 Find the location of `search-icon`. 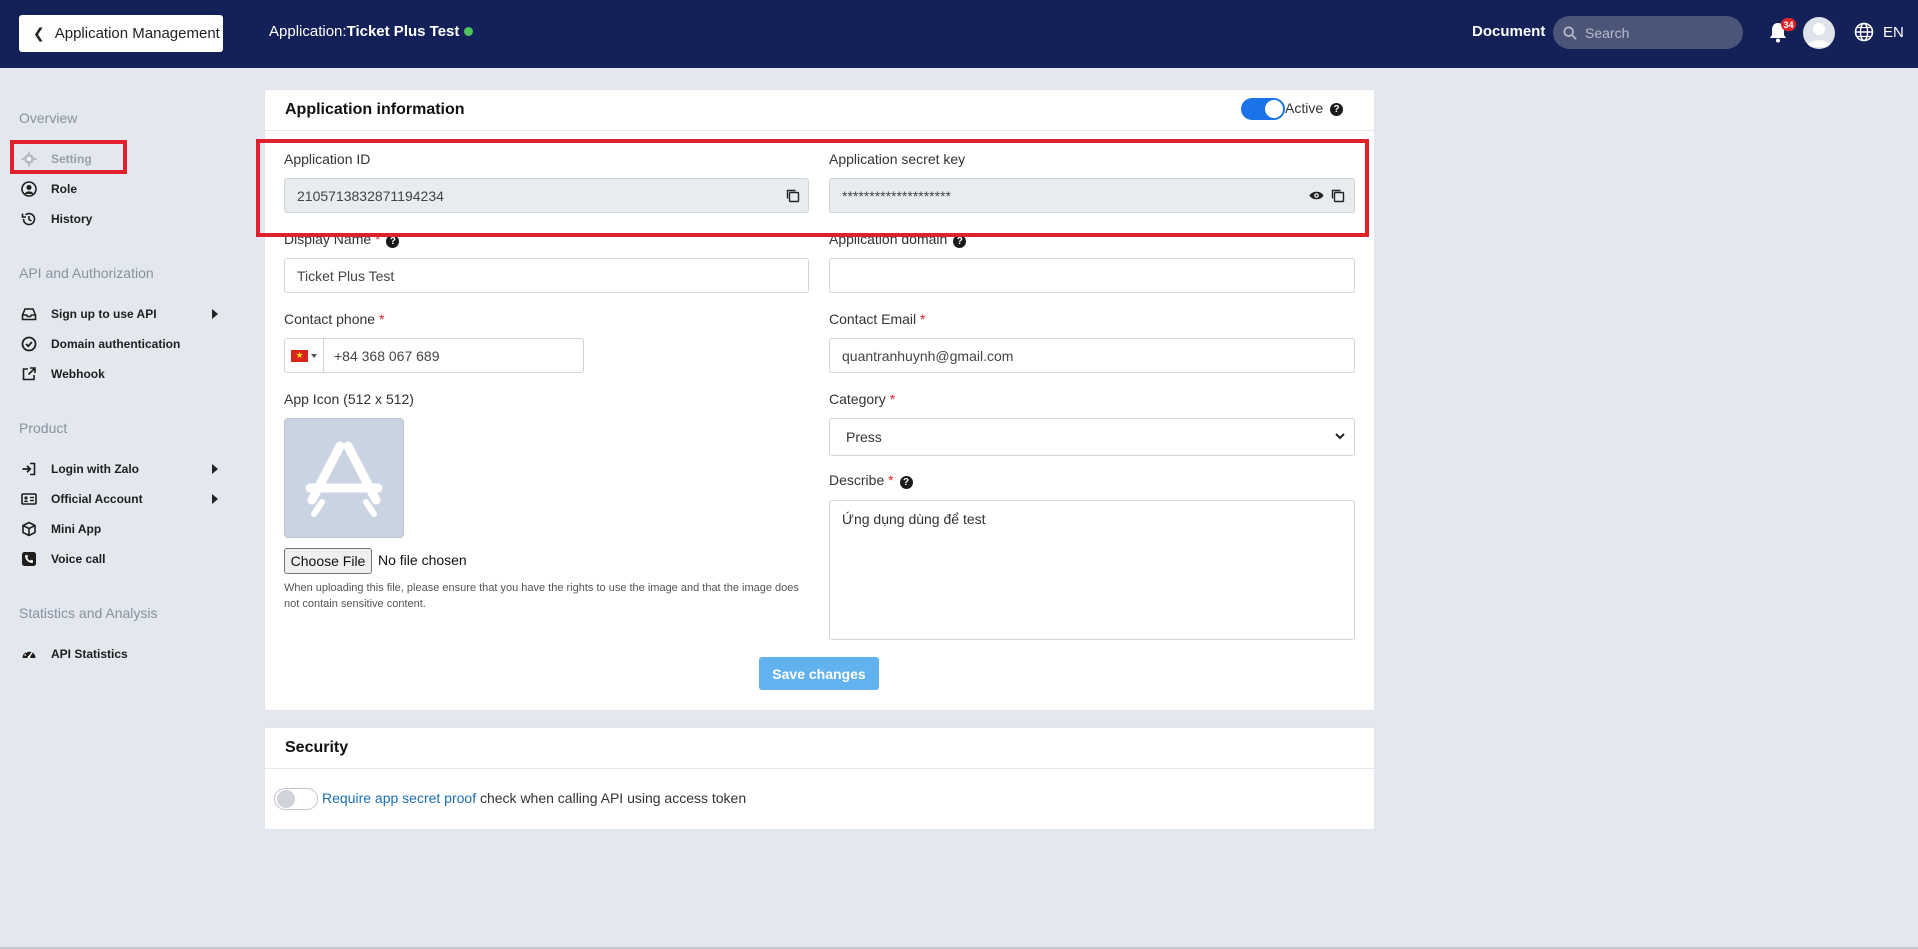

search-icon is located at coordinates (1570, 32).